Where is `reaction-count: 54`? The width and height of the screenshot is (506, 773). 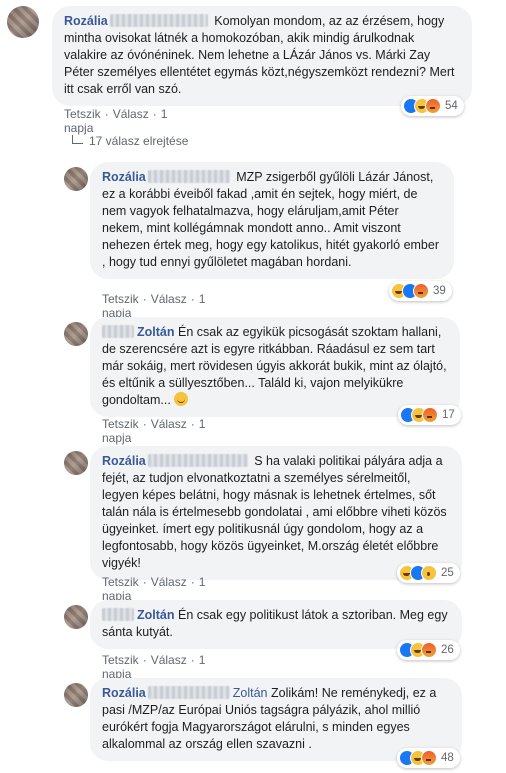
reaction-count: 54 is located at coordinates (451, 106).